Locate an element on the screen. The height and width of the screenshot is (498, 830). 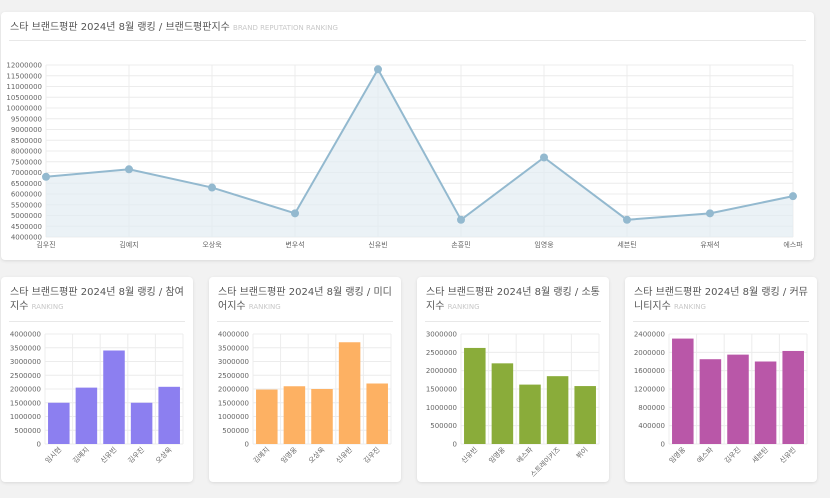
x-tick-label: 변우석 is located at coordinates (294, 244).